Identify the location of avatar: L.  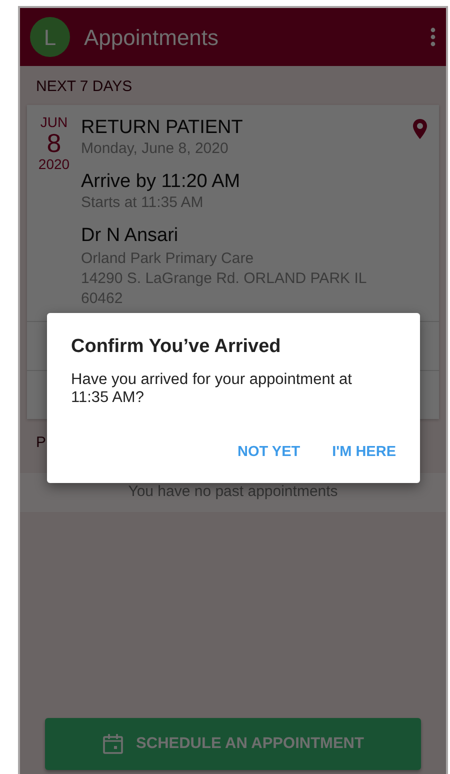
(50, 37).